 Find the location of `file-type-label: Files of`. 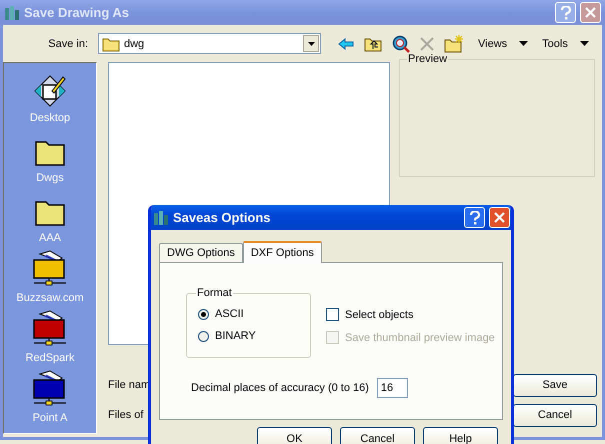

file-type-label: Files of is located at coordinates (126, 415).